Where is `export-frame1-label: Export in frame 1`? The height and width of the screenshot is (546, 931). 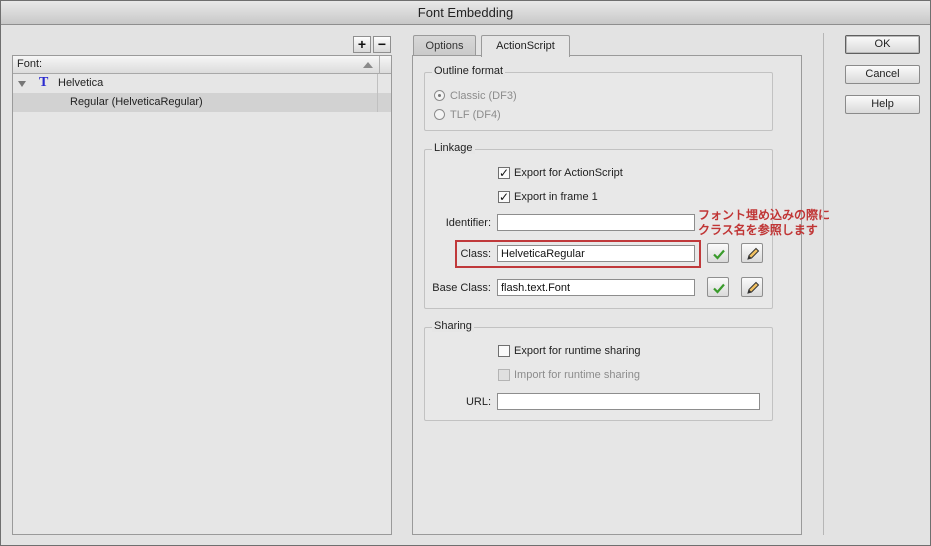
export-frame1-label: Export in frame 1 is located at coordinates (556, 197).